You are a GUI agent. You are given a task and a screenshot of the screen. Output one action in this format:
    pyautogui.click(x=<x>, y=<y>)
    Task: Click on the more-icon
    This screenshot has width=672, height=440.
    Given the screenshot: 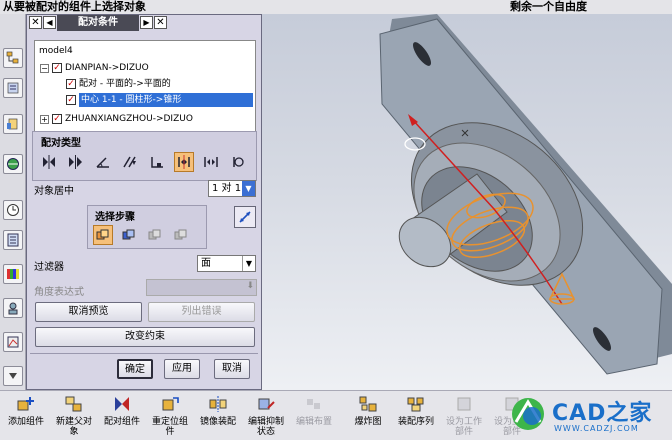 What is the action you would take?
    pyautogui.click(x=13, y=376)
    